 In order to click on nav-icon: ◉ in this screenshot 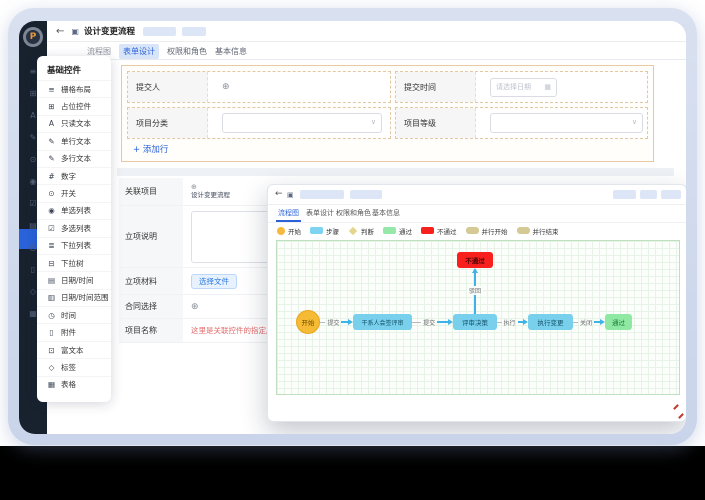, I will do `click(33, 181)`.